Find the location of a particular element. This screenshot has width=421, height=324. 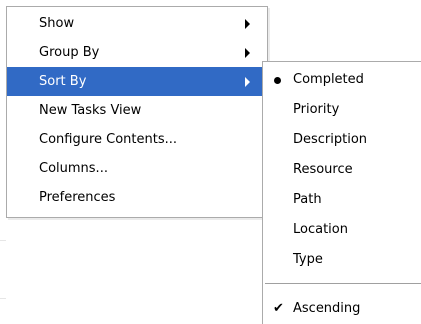

menu-item-label: Preferences is located at coordinates (77, 197).